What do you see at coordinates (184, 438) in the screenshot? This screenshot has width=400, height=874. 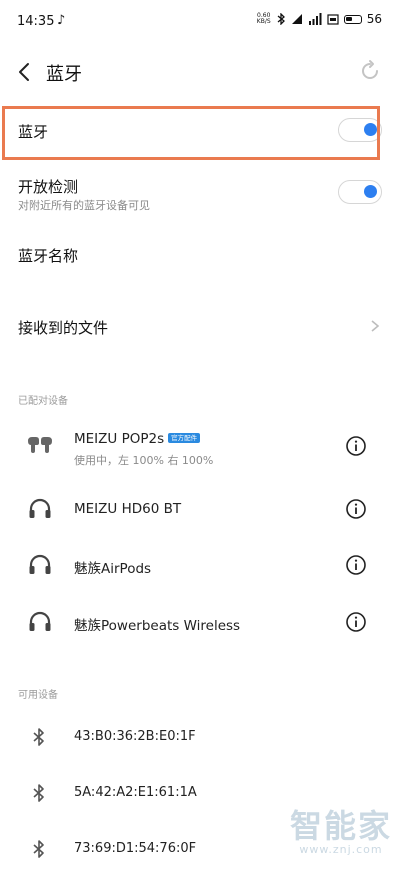 I see `official-accessory-badge: 官方配件` at bounding box center [184, 438].